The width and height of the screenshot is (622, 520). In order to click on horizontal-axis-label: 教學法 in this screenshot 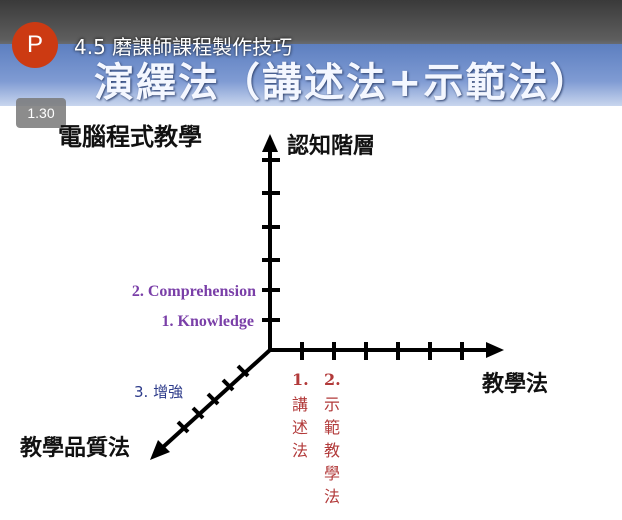, I will do `click(515, 384)`.